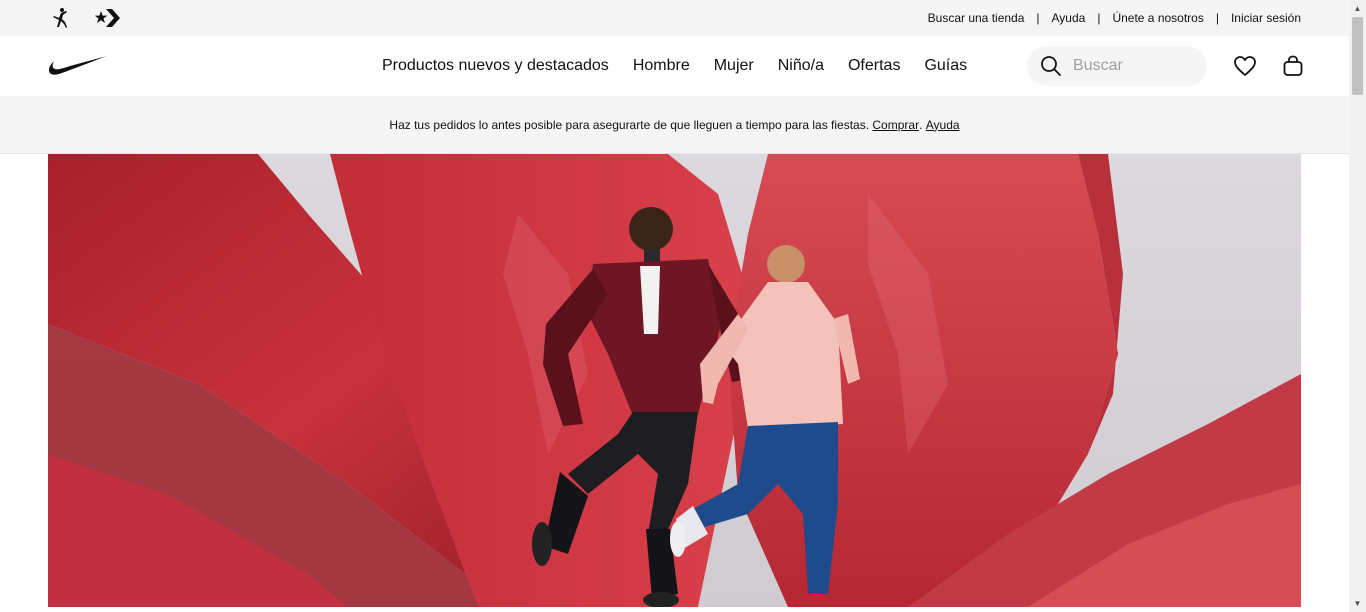 This screenshot has width=1366, height=612. What do you see at coordinates (1051, 66) in the screenshot?
I see `search-icon` at bounding box center [1051, 66].